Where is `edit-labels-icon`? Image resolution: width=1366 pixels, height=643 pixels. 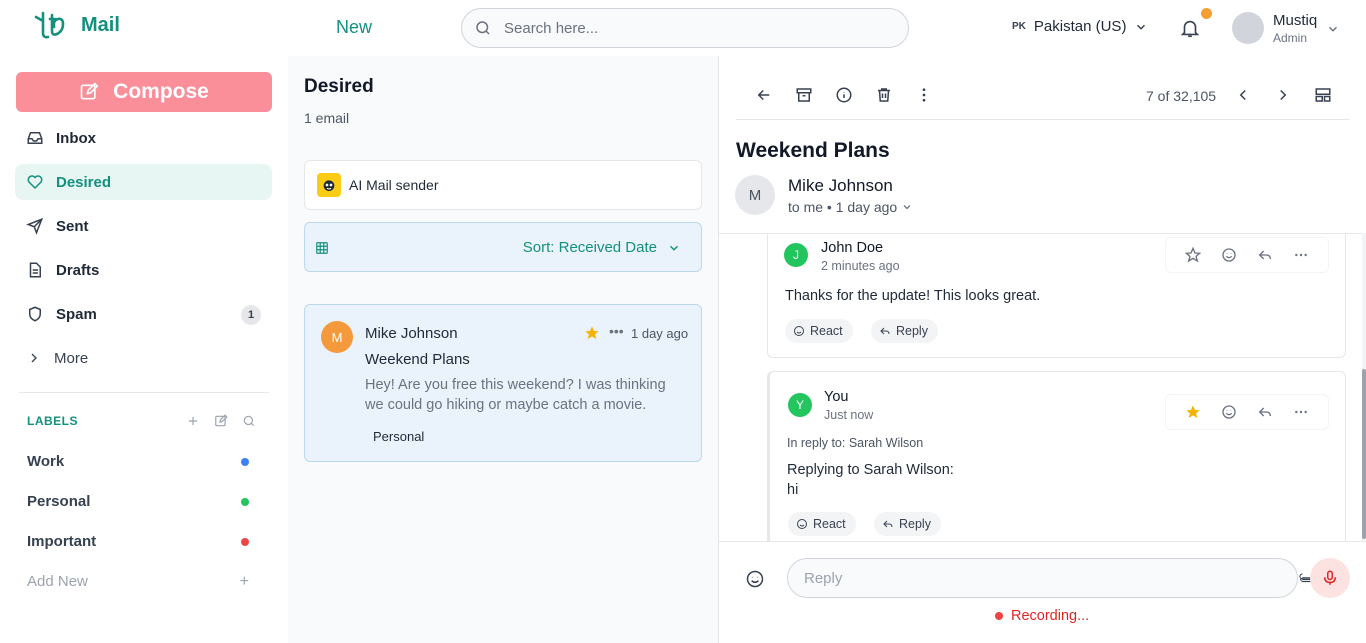 edit-labels-icon is located at coordinates (221, 421).